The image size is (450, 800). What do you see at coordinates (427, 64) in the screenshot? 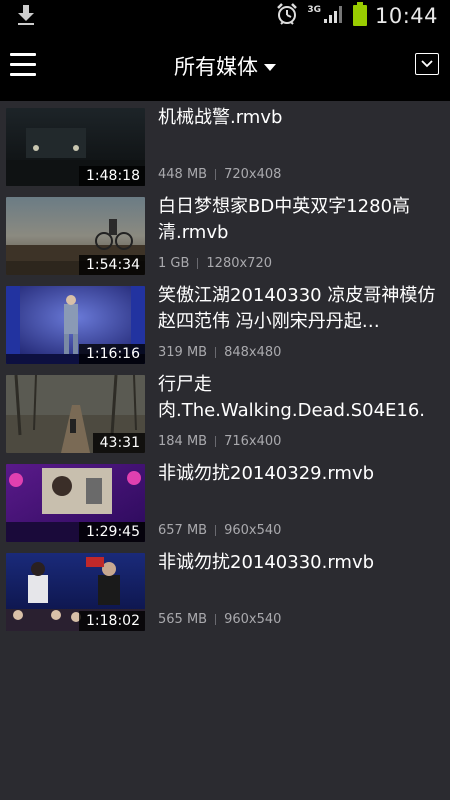
I see `chevron-down-icon` at bounding box center [427, 64].